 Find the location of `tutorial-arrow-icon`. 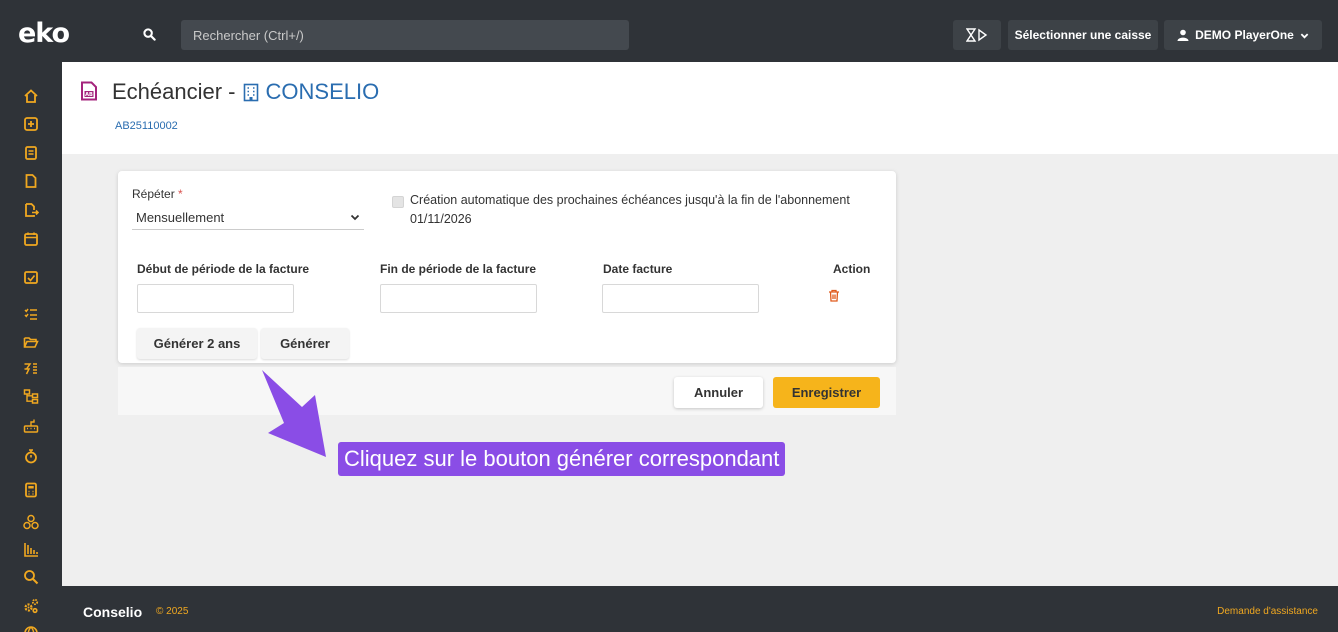

tutorial-arrow-icon is located at coordinates (294, 413).